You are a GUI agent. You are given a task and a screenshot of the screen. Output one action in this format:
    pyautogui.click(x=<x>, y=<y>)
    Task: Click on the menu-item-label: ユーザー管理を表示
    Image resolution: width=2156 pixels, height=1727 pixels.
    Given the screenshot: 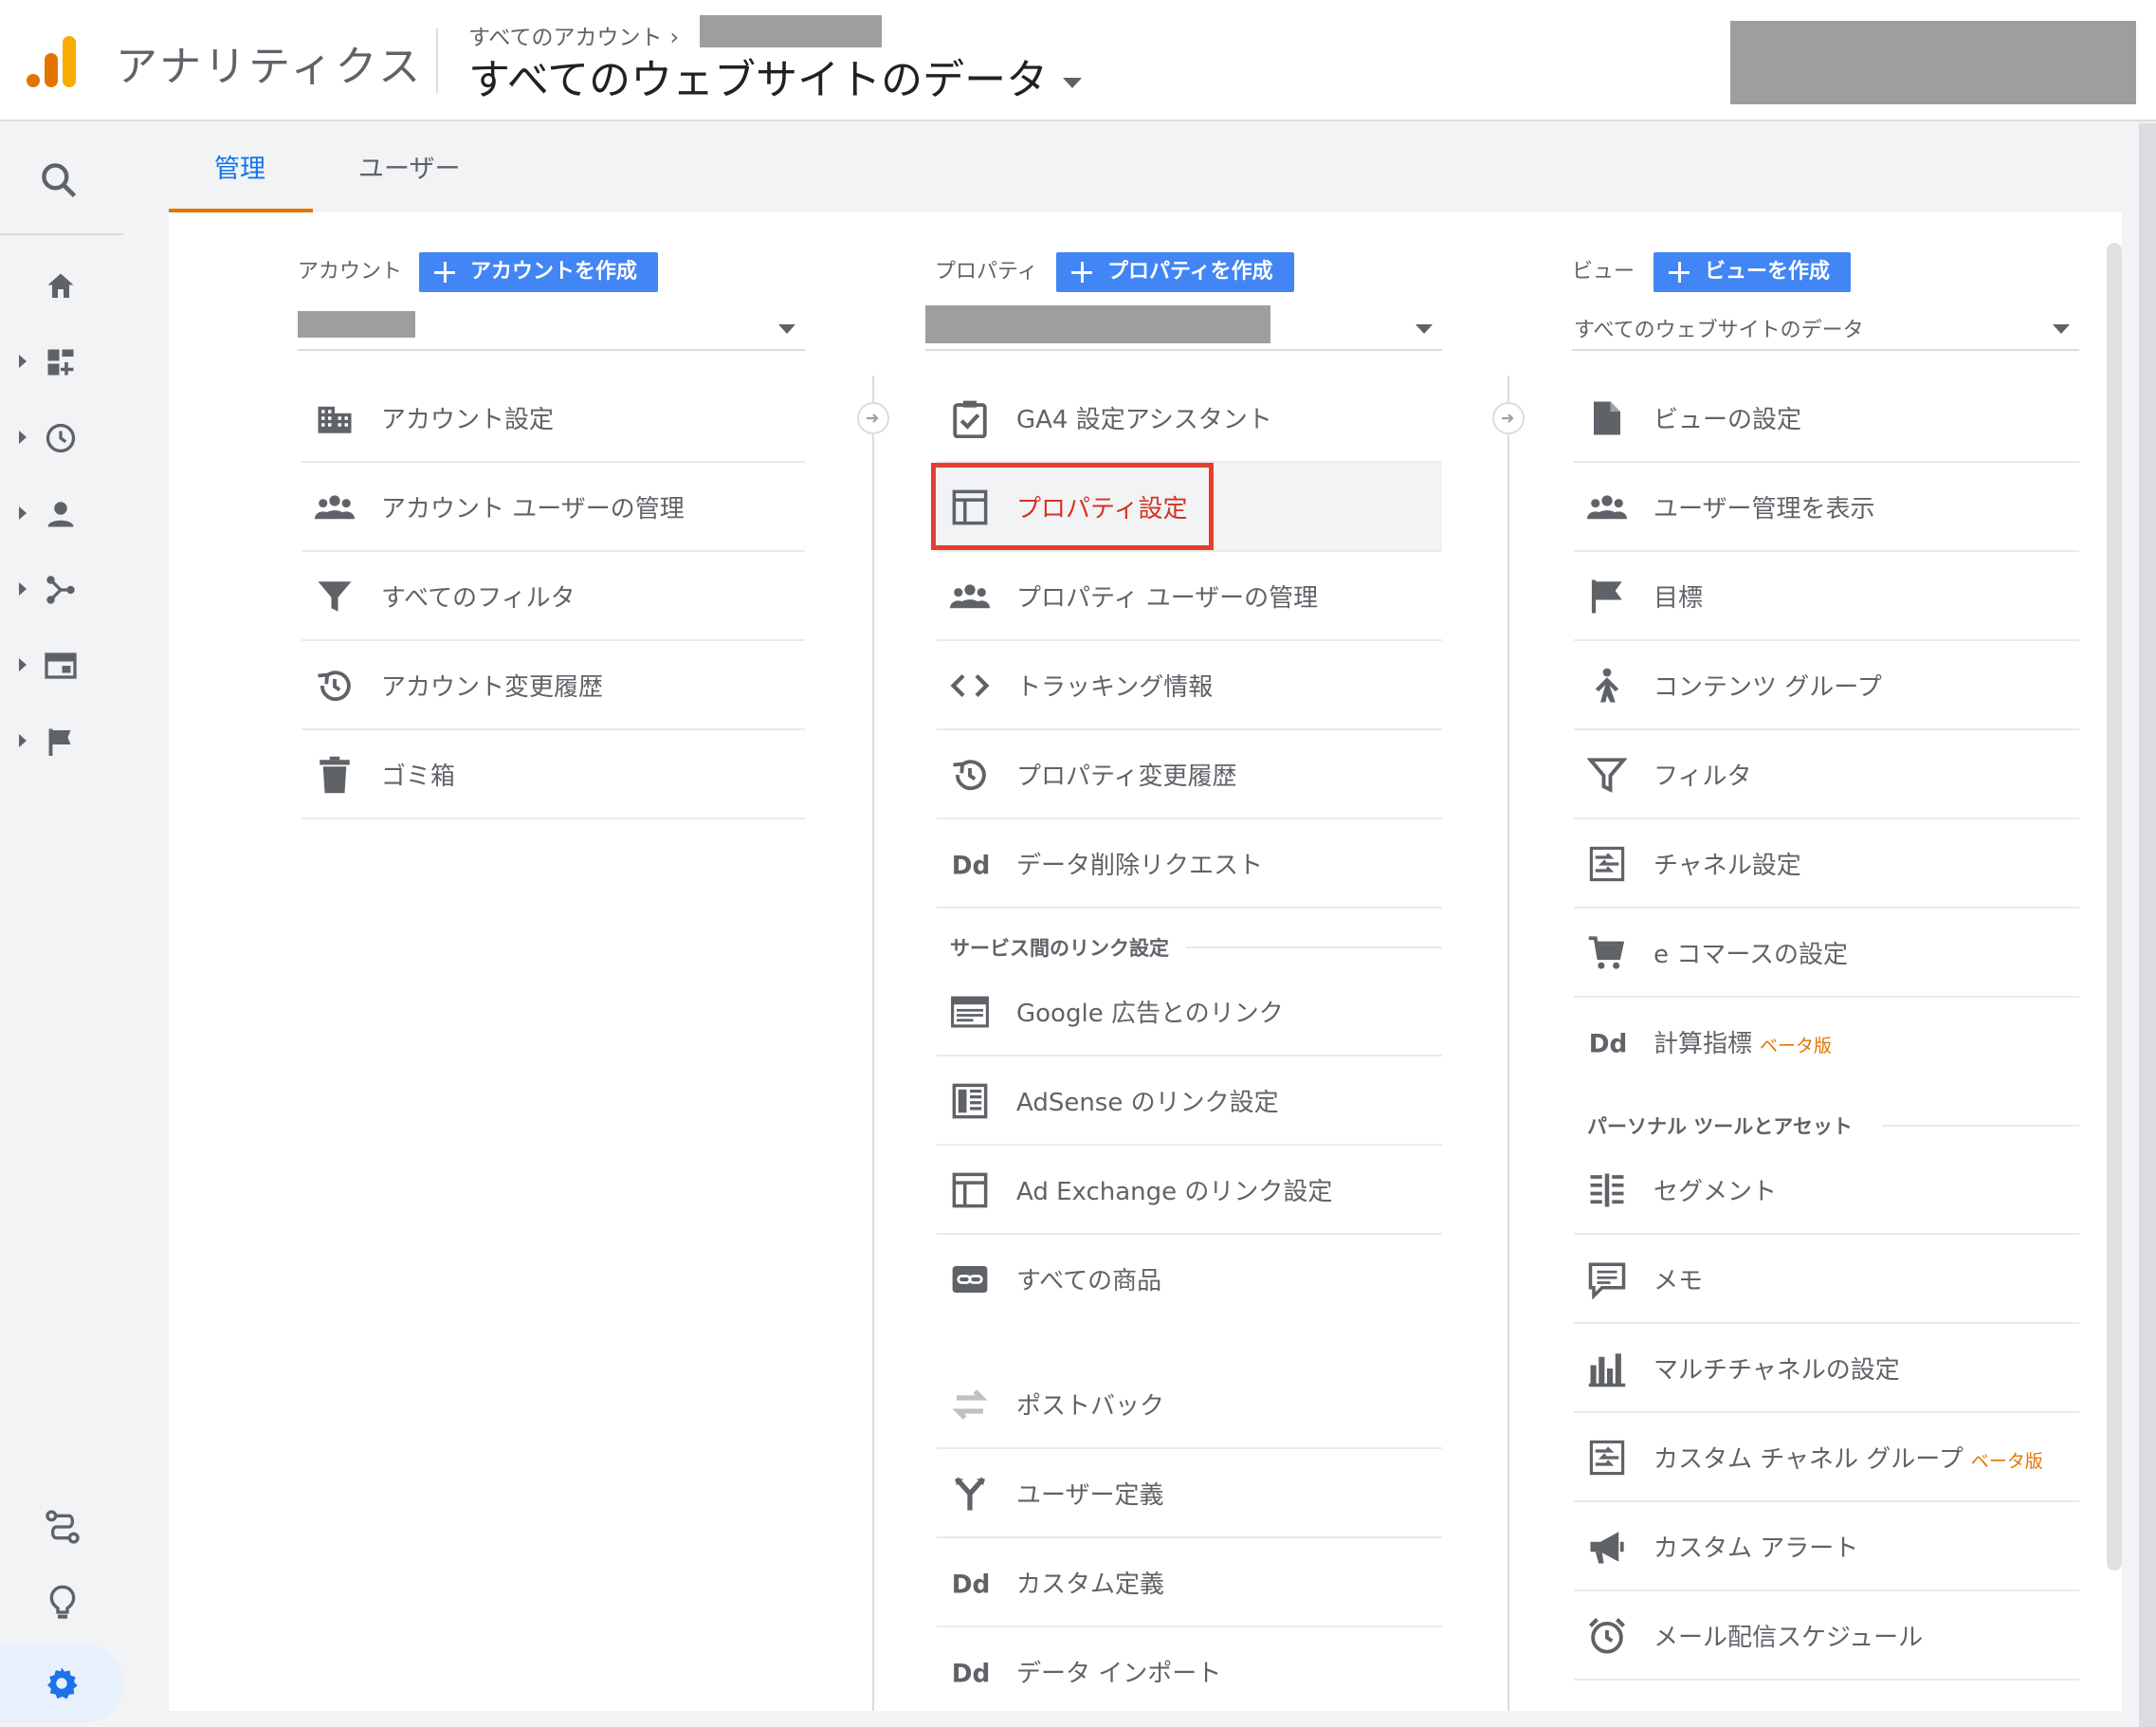 What is the action you would take?
    pyautogui.click(x=1764, y=510)
    